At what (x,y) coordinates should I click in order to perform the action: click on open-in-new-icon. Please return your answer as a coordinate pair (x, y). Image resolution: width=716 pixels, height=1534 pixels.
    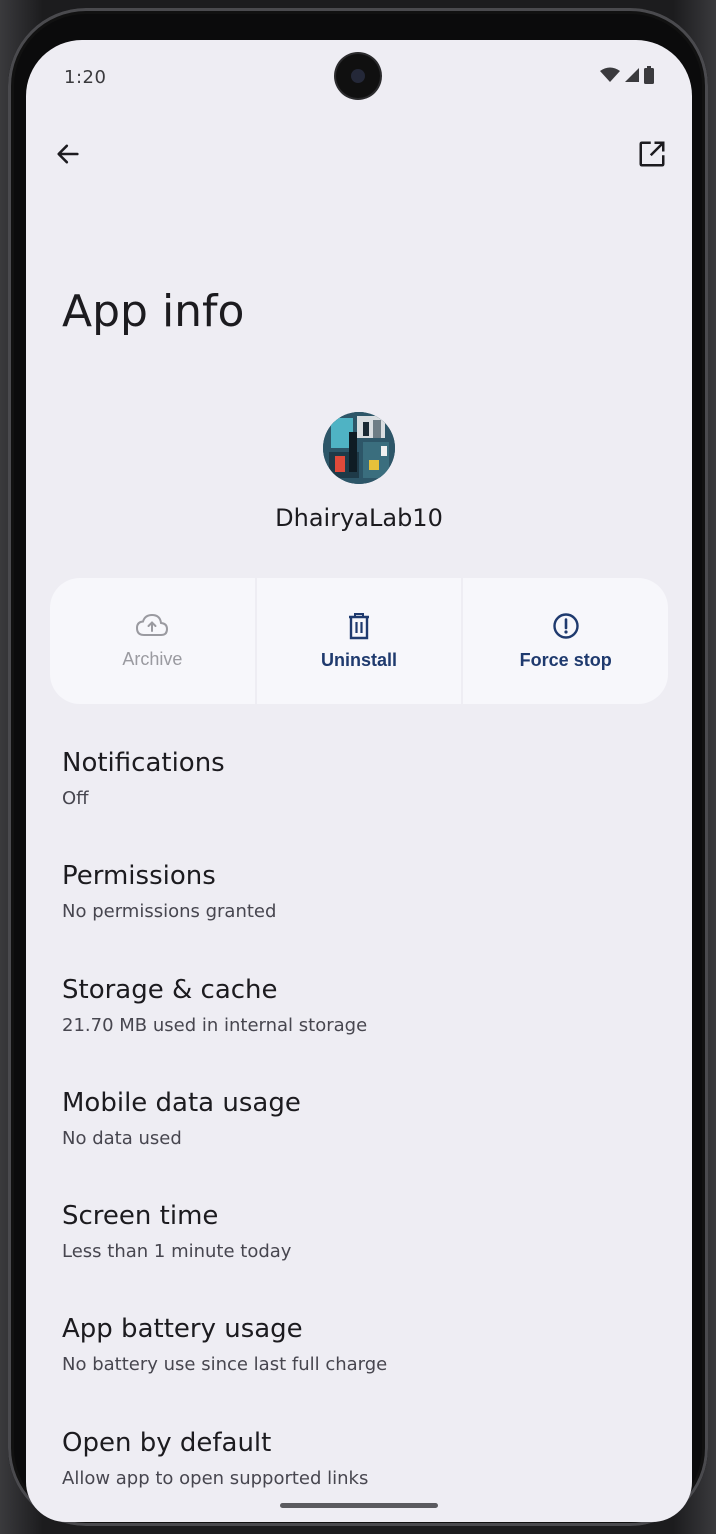
    Looking at the image, I should click on (652, 154).